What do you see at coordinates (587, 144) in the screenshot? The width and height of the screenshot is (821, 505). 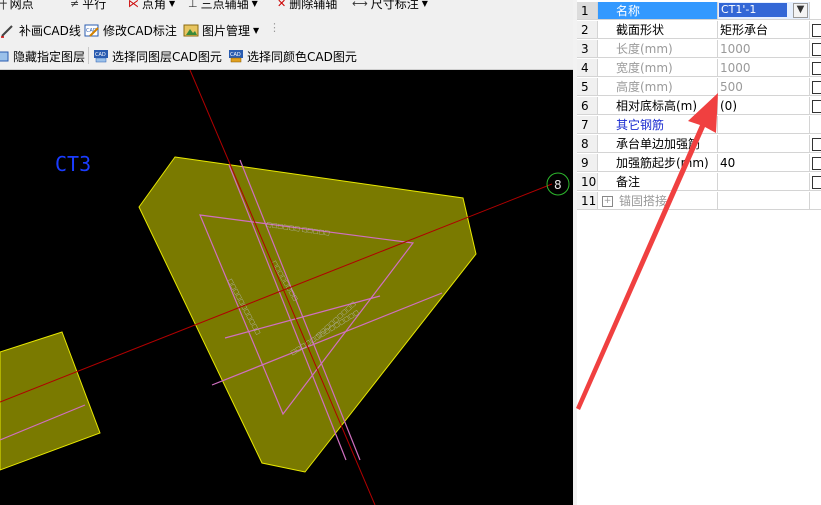 I see `row-number: 8` at bounding box center [587, 144].